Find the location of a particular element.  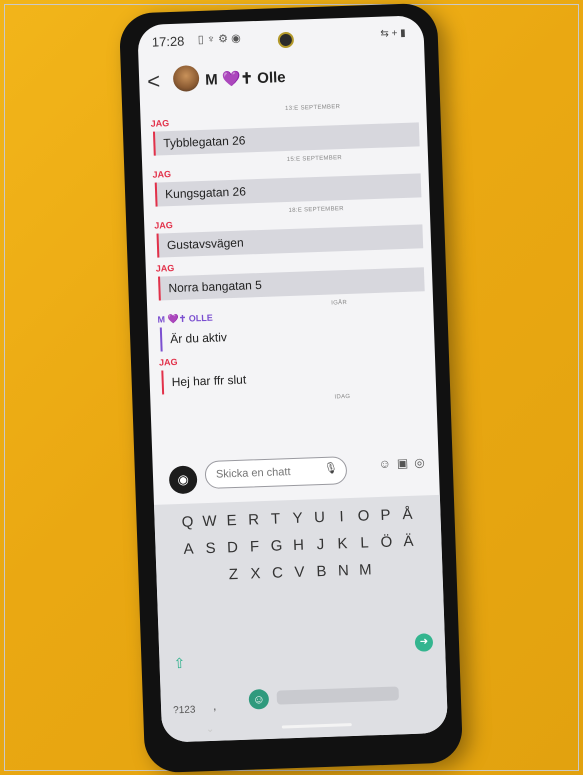

key: V is located at coordinates (299, 573).